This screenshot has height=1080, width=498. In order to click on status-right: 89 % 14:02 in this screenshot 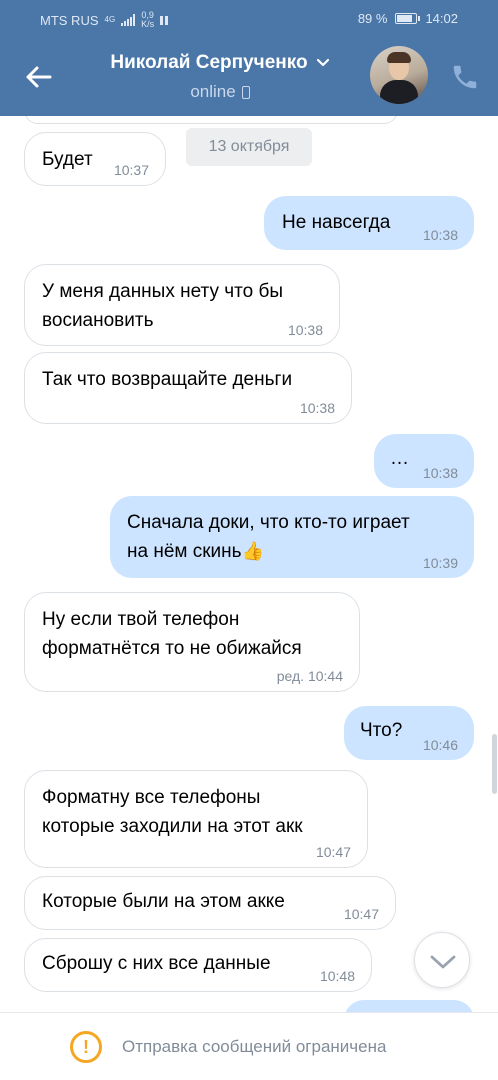, I will do `click(408, 18)`.